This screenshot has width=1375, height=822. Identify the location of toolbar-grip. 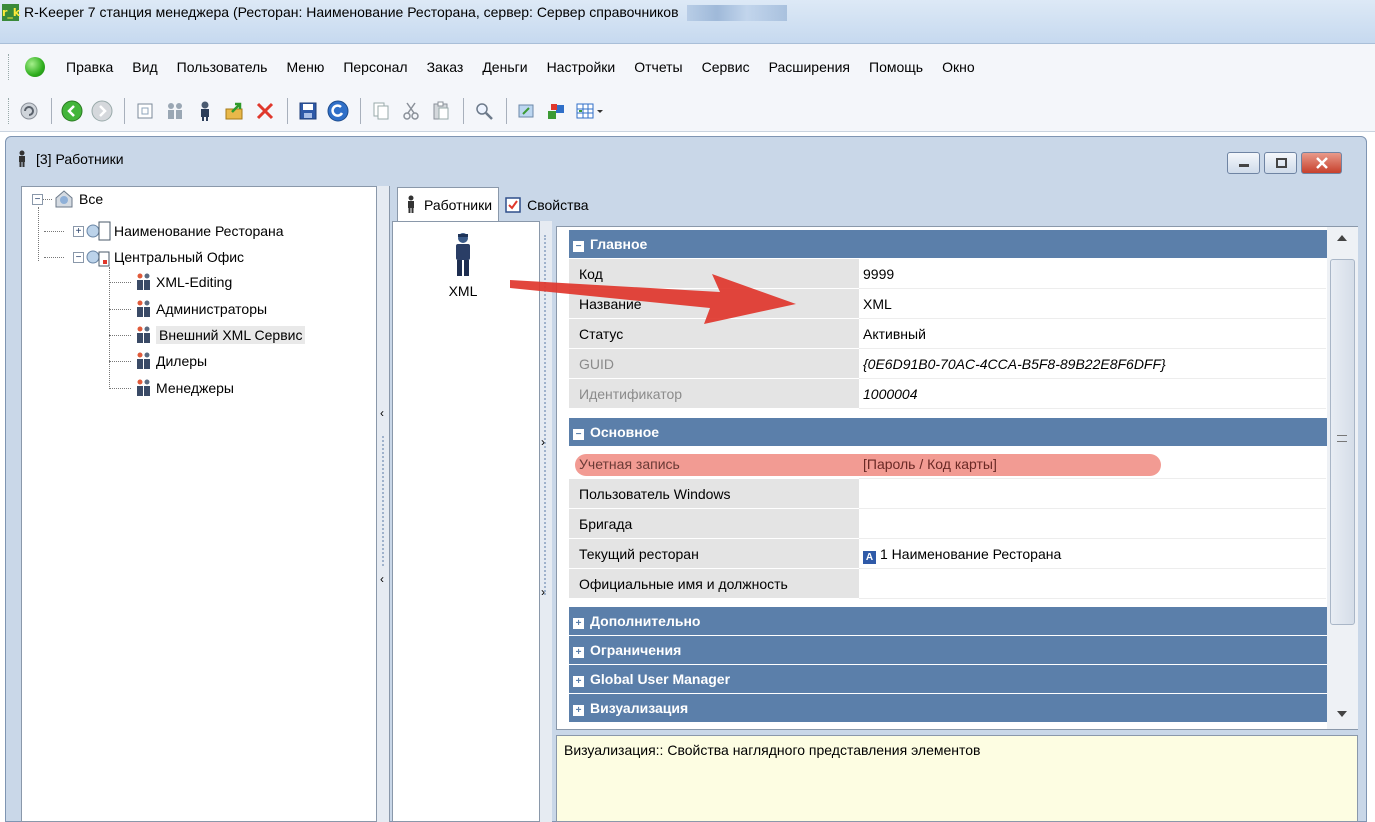
(9, 110).